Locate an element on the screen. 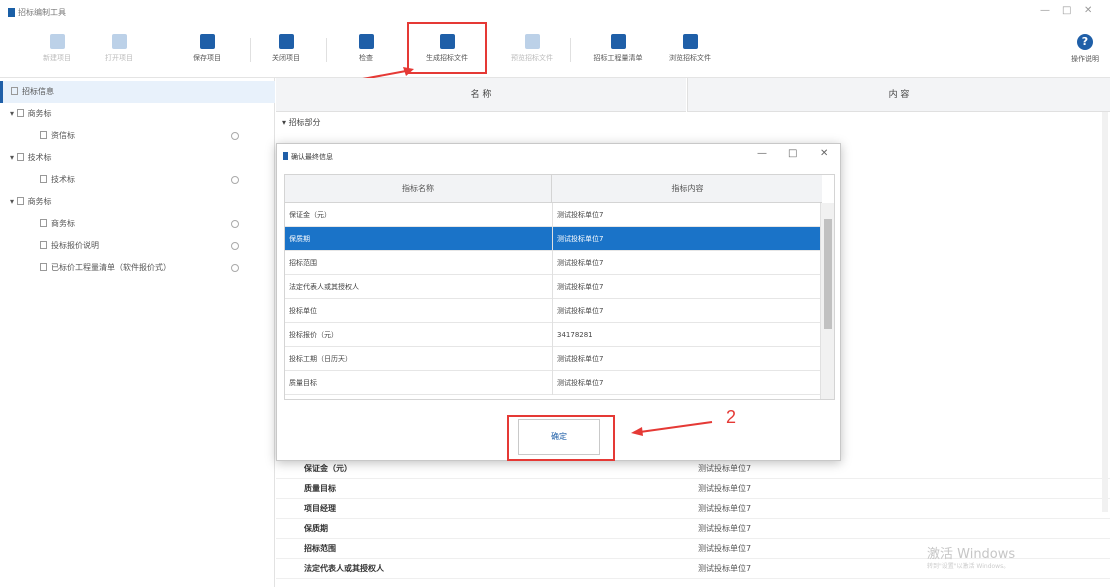 Image resolution: width=1110 pixels, height=587 pixels. confirm-button: 确定 is located at coordinates (559, 437).